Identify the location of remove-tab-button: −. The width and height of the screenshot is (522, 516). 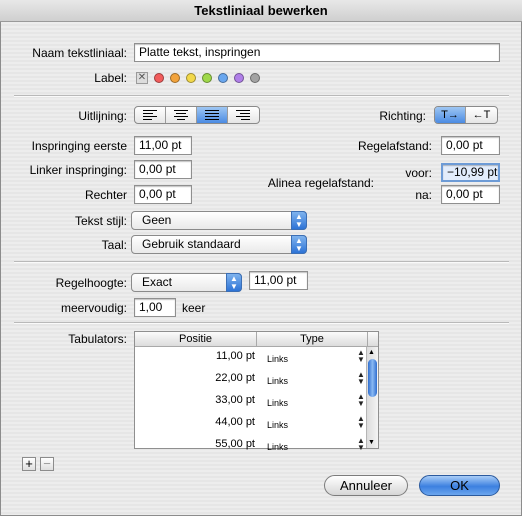
(47, 464).